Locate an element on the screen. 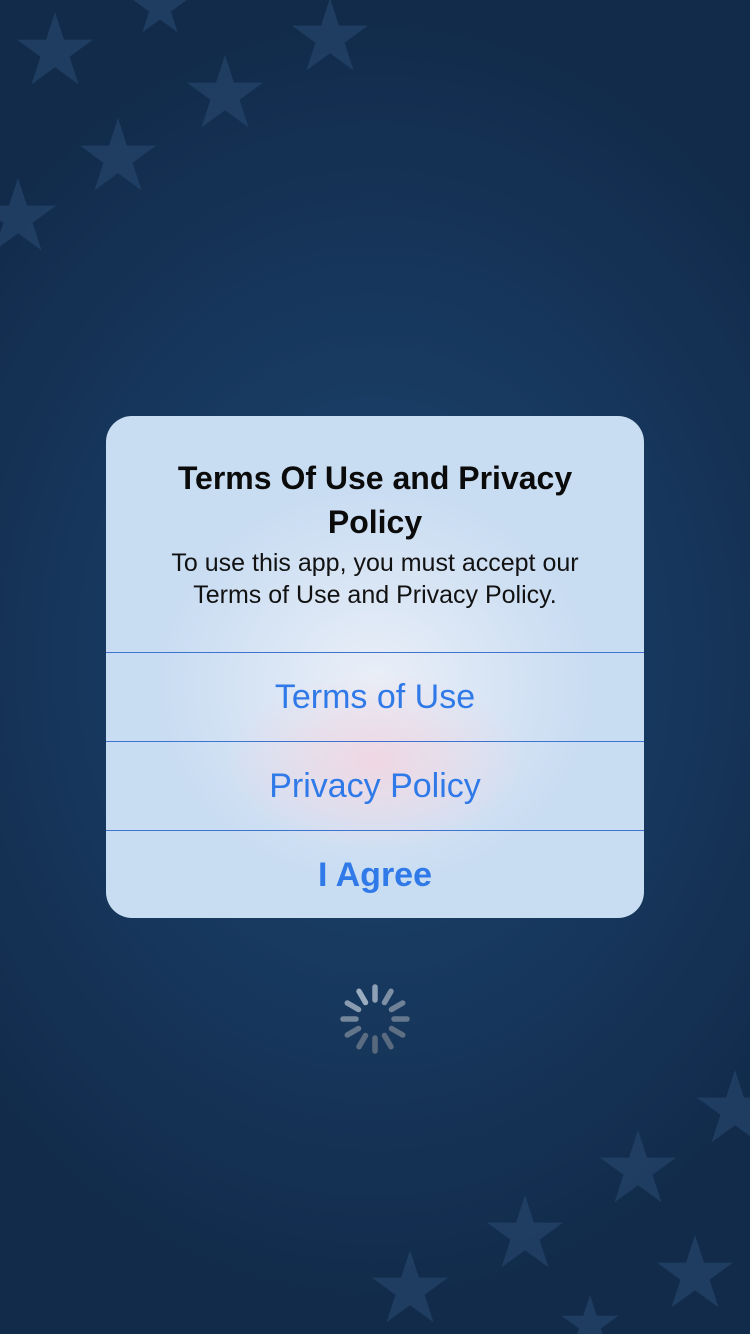  loading-spinner-icon is located at coordinates (375, 1019).